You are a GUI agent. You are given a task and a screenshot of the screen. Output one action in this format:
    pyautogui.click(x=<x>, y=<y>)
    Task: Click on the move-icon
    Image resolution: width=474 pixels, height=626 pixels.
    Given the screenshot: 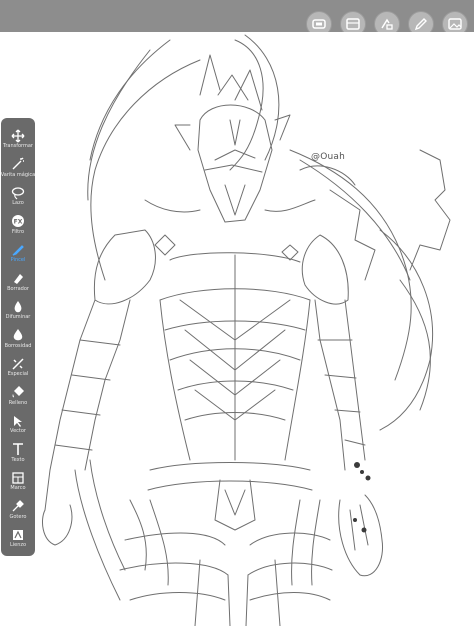 What is the action you would take?
    pyautogui.click(x=18, y=135)
    